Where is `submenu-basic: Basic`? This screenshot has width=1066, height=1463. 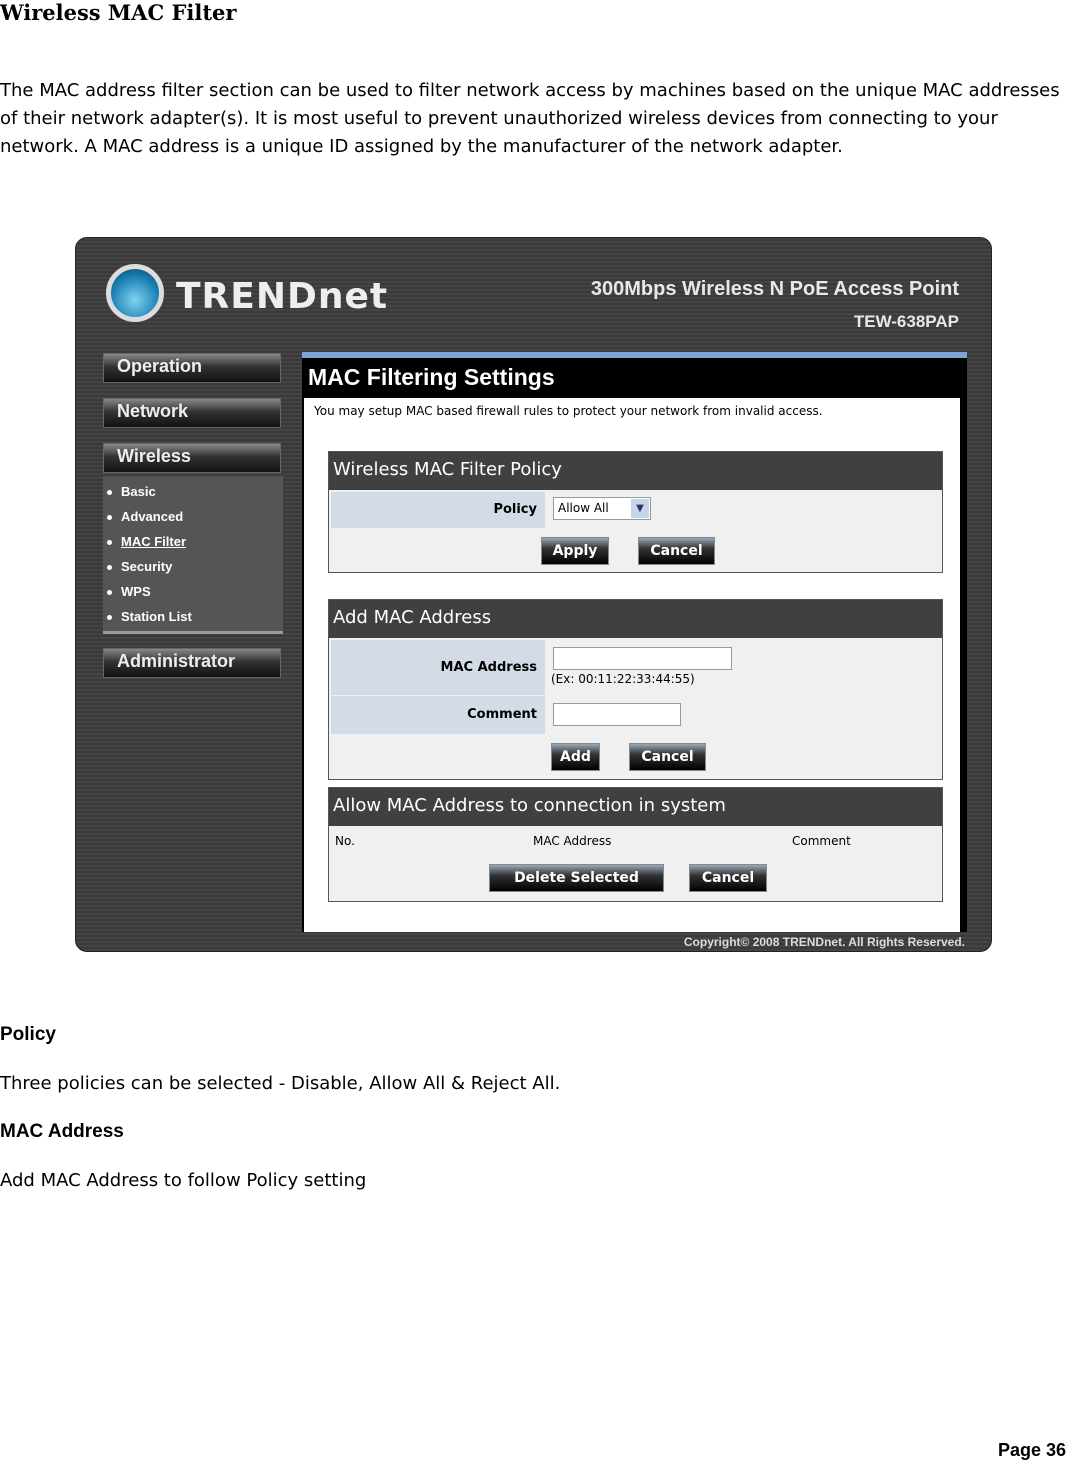 submenu-basic: Basic is located at coordinates (131, 491).